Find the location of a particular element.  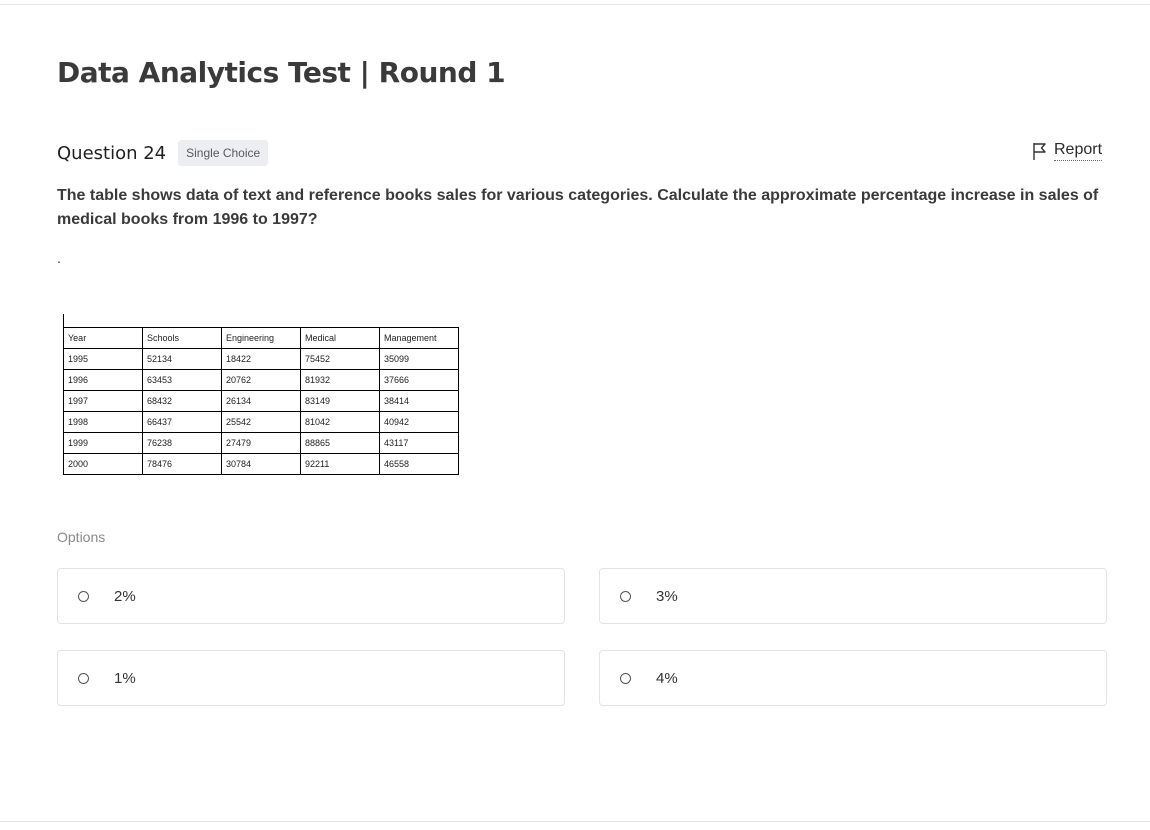

table-cell: 20762 is located at coordinates (261, 380).